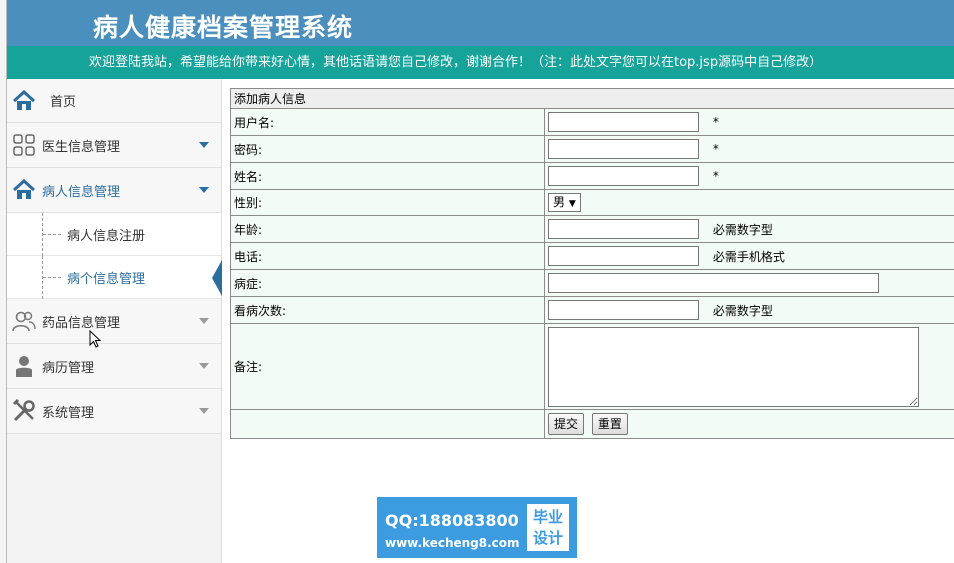 The height and width of the screenshot is (563, 954). What do you see at coordinates (387, 202) in the screenshot?
I see `gender-label: 性别:` at bounding box center [387, 202].